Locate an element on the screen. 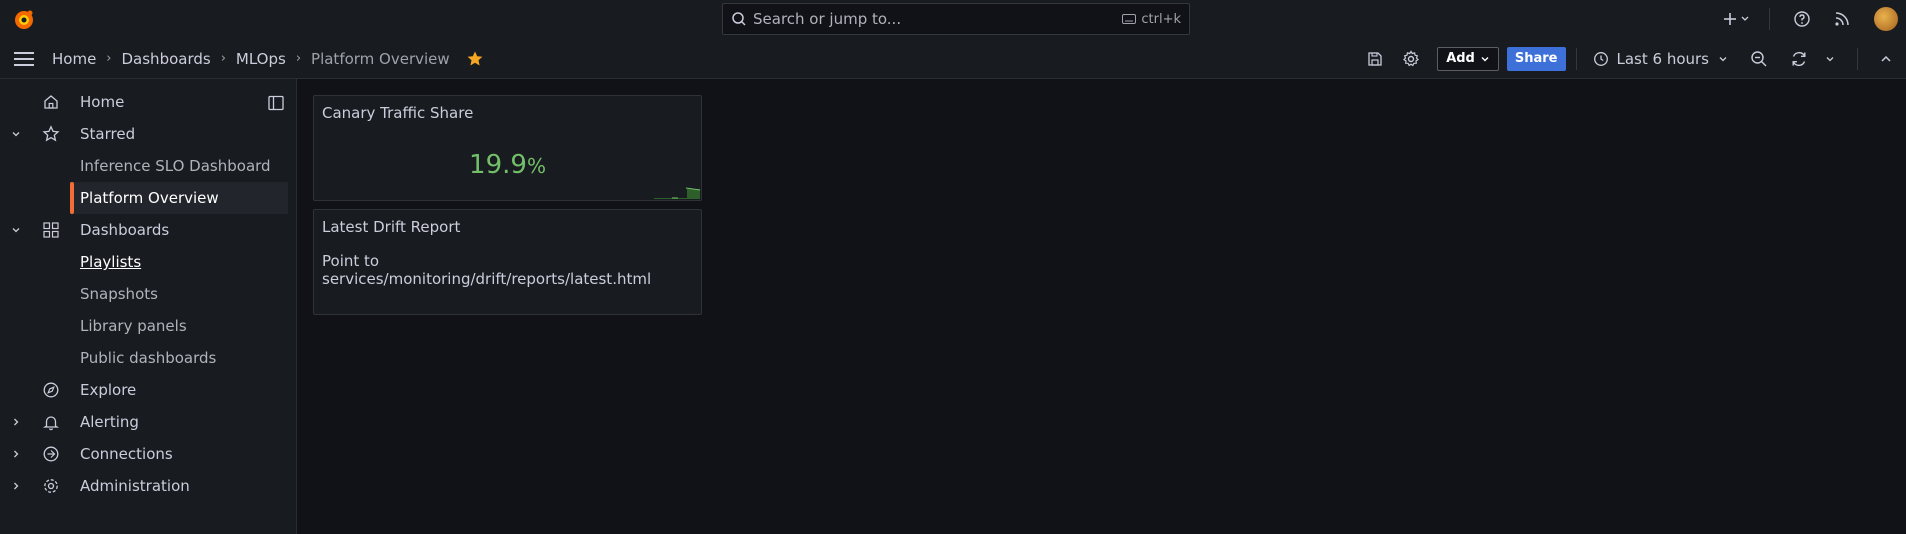 This screenshot has width=1906, height=534. connections-icon is located at coordinates (51, 454).